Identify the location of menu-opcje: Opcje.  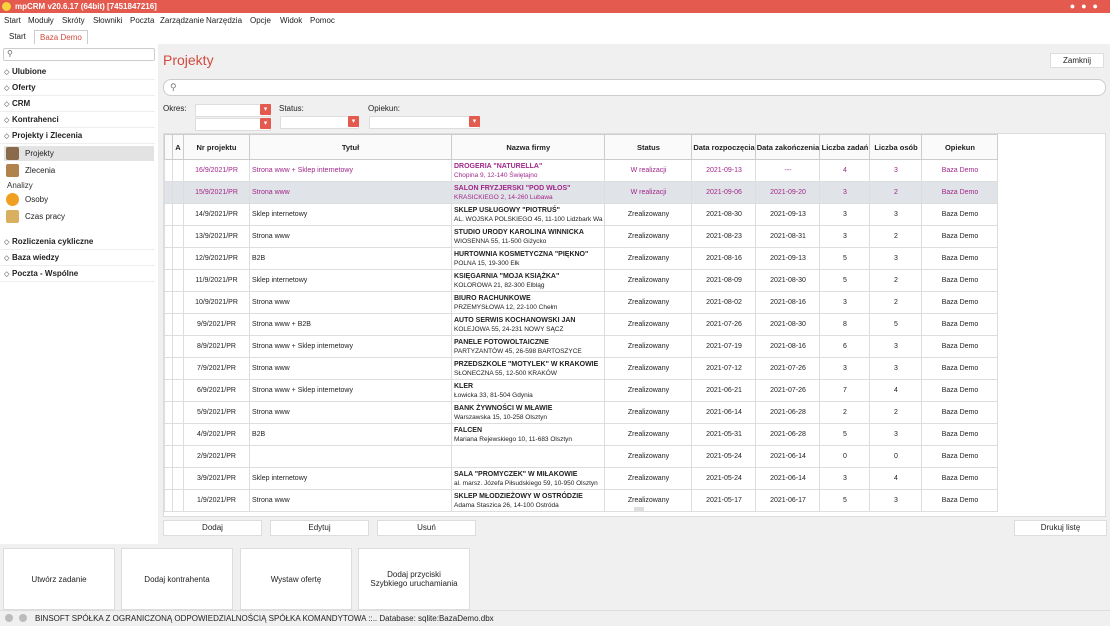
(260, 20).